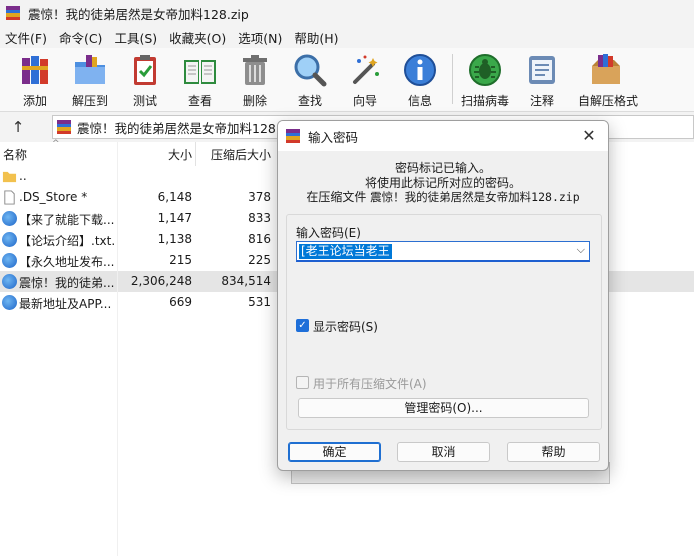  I want to click on magnifier-icon, so click(310, 70).